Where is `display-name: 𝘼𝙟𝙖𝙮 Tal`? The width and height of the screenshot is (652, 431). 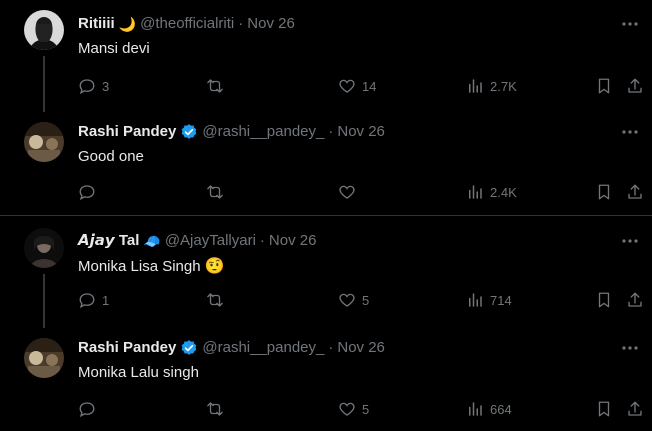
display-name: 𝘼𝙟𝙖𝙮 Tal is located at coordinates (108, 241).